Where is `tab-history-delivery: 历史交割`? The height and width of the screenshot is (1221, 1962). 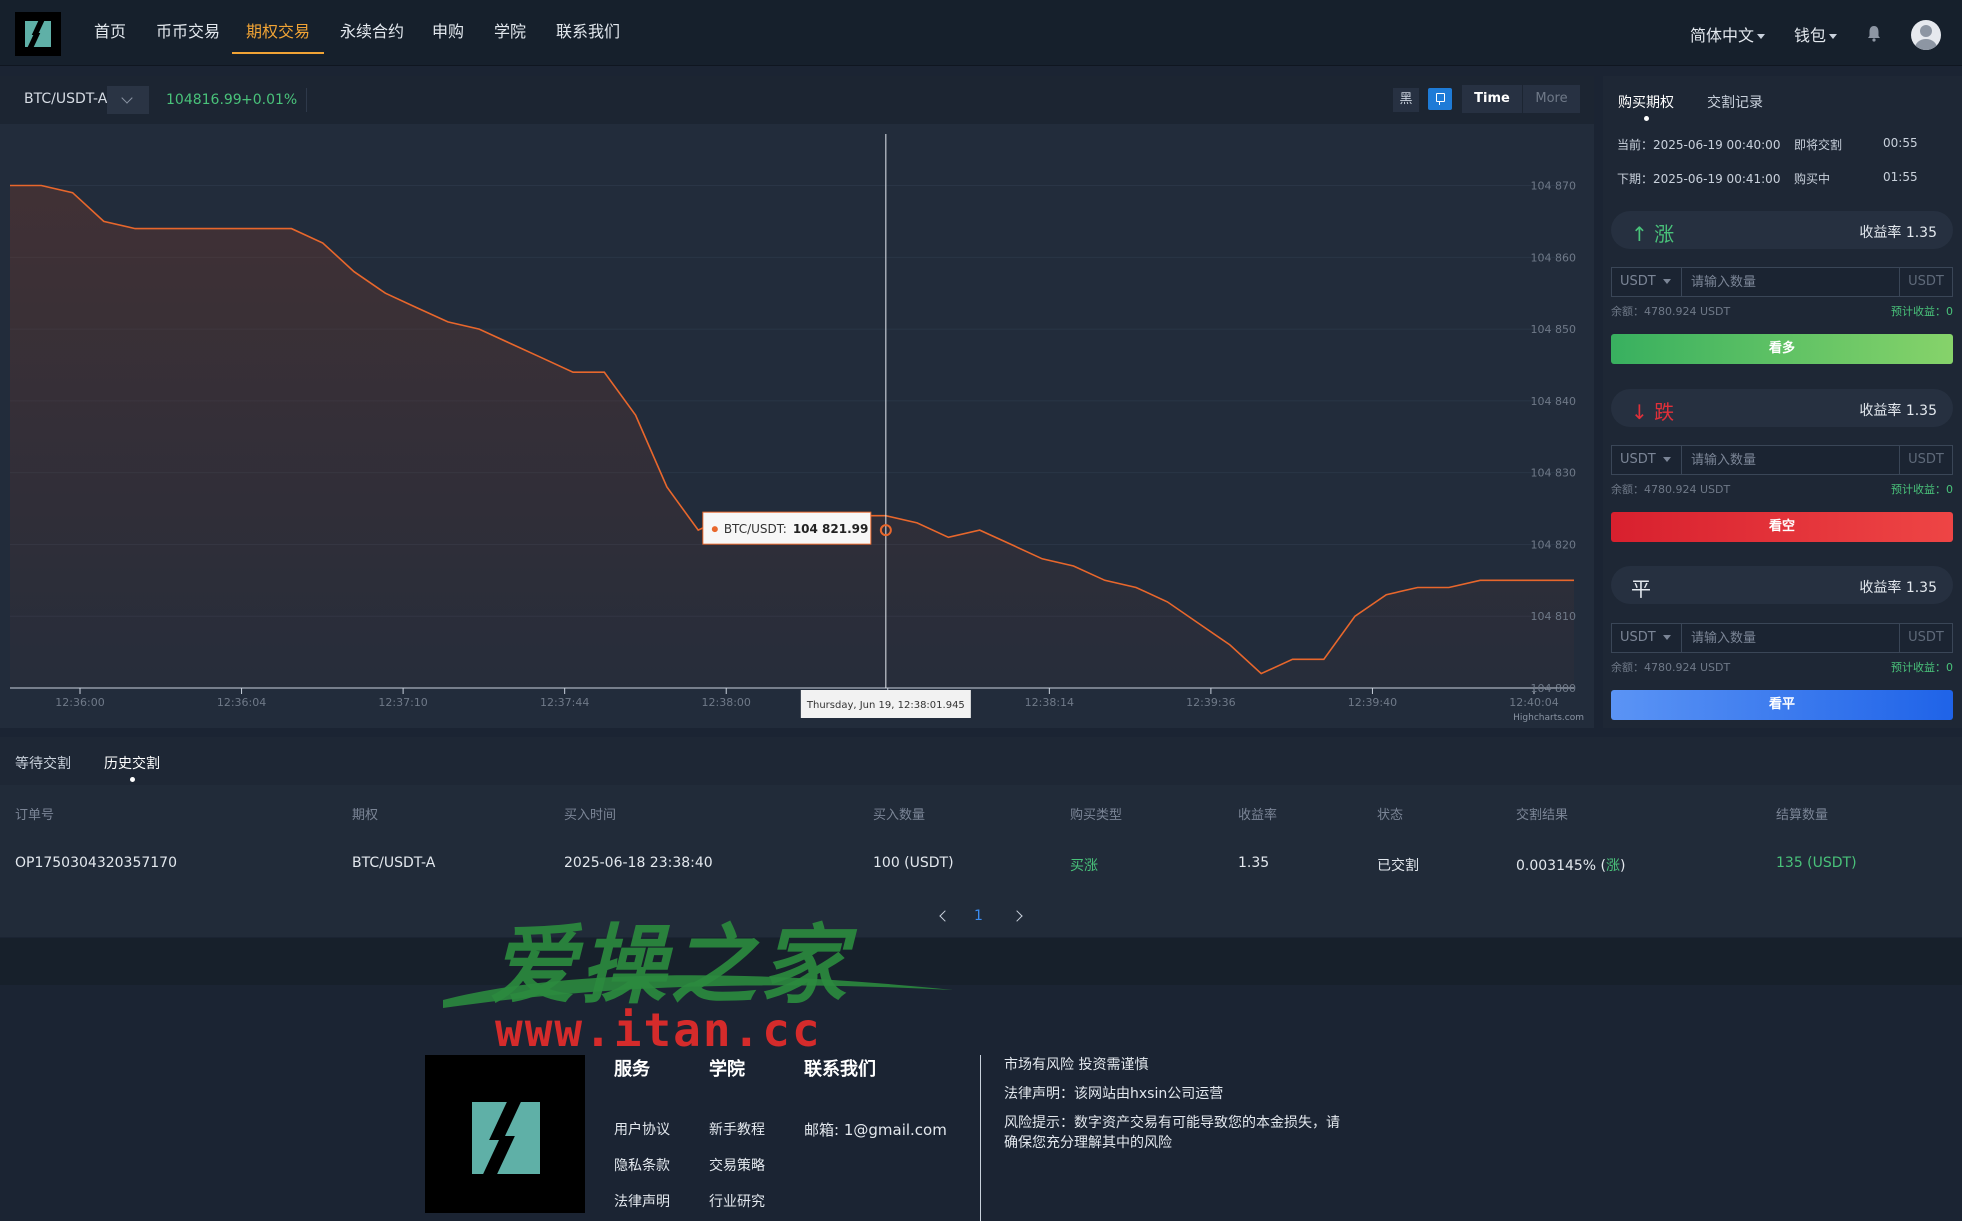
tab-history-delivery: 历史交割 is located at coordinates (132, 767).